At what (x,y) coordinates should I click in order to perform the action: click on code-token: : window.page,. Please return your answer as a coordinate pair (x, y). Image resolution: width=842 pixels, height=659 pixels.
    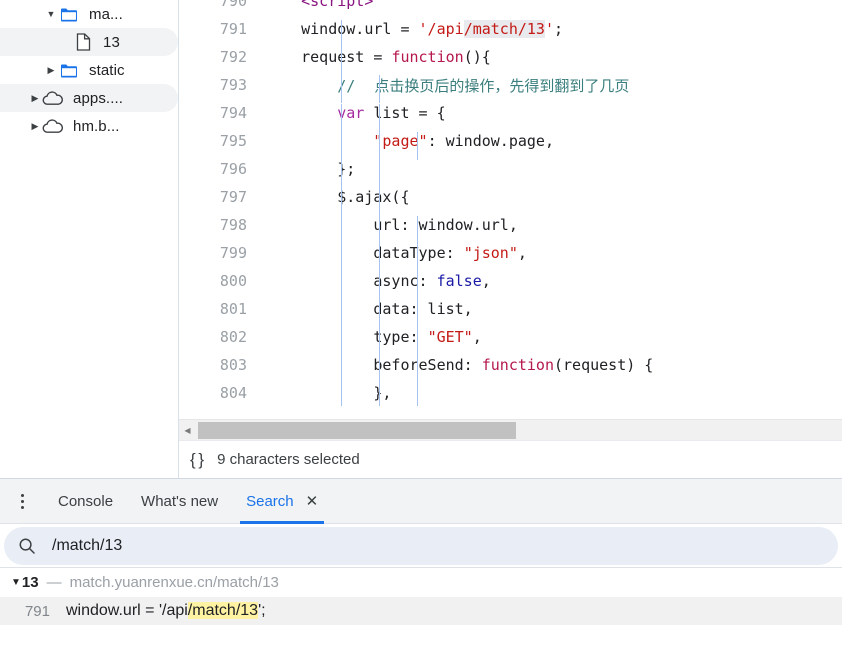
    Looking at the image, I should click on (490, 141).